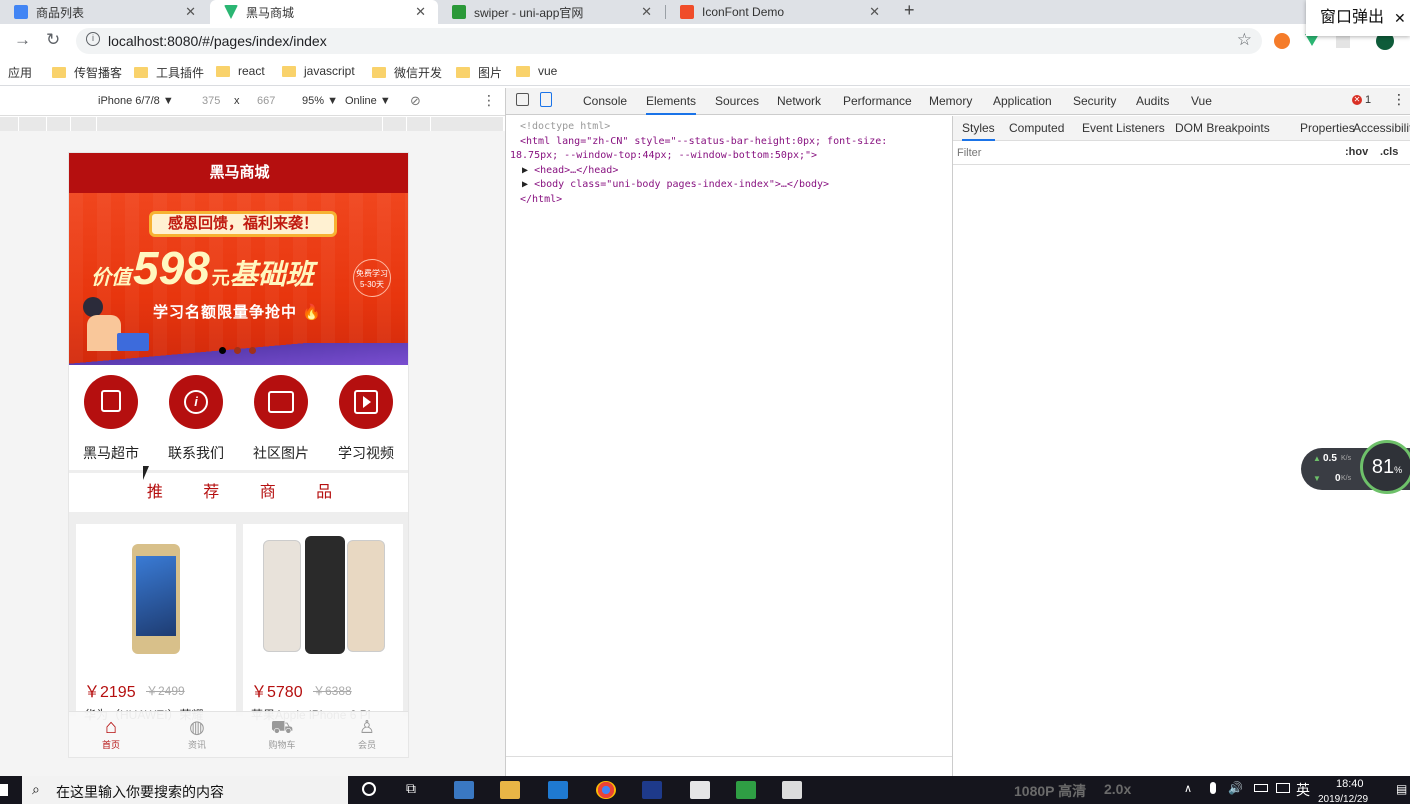  Describe the element at coordinates (1400, 18) in the screenshot. I see `close-icon: ✕` at that location.